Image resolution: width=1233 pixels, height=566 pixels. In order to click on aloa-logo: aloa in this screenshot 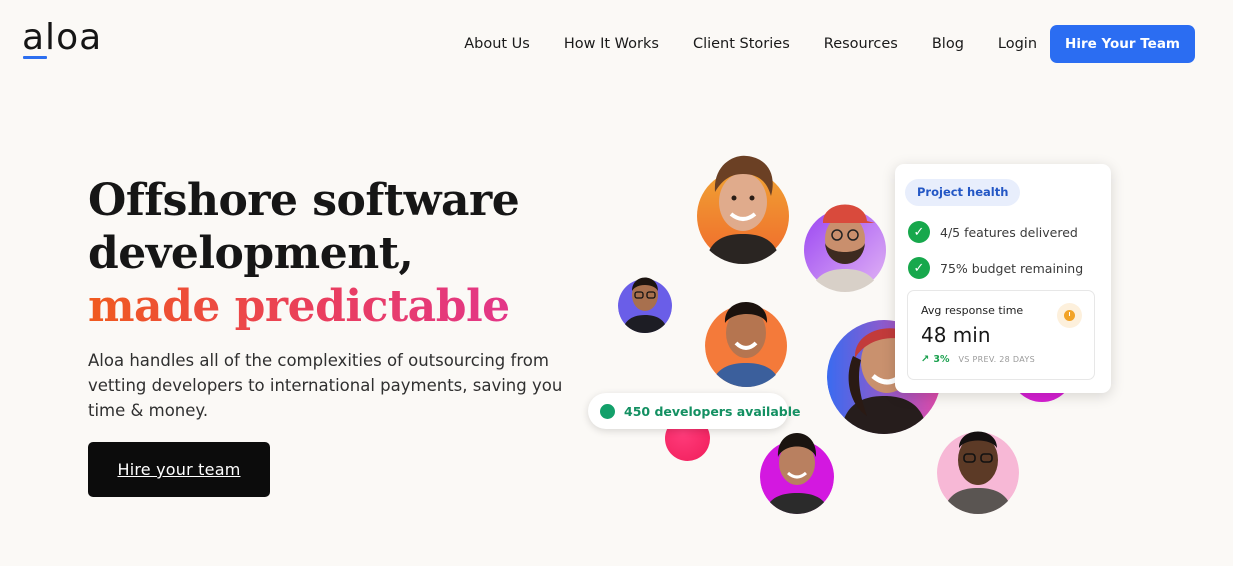, I will do `click(62, 38)`.